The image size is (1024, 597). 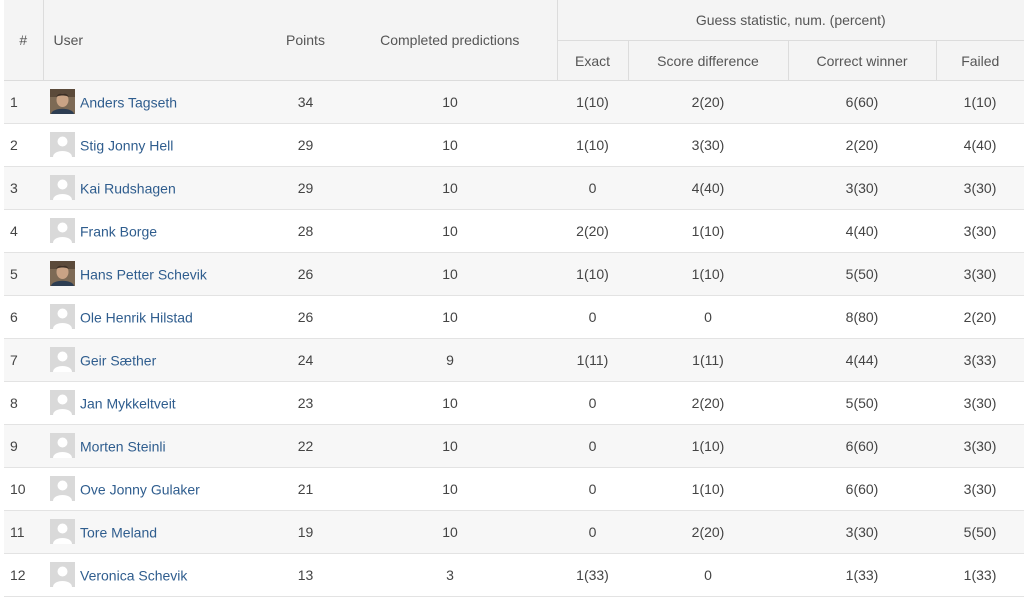 I want to click on user-link: Veronica Schevik, so click(x=133, y=575).